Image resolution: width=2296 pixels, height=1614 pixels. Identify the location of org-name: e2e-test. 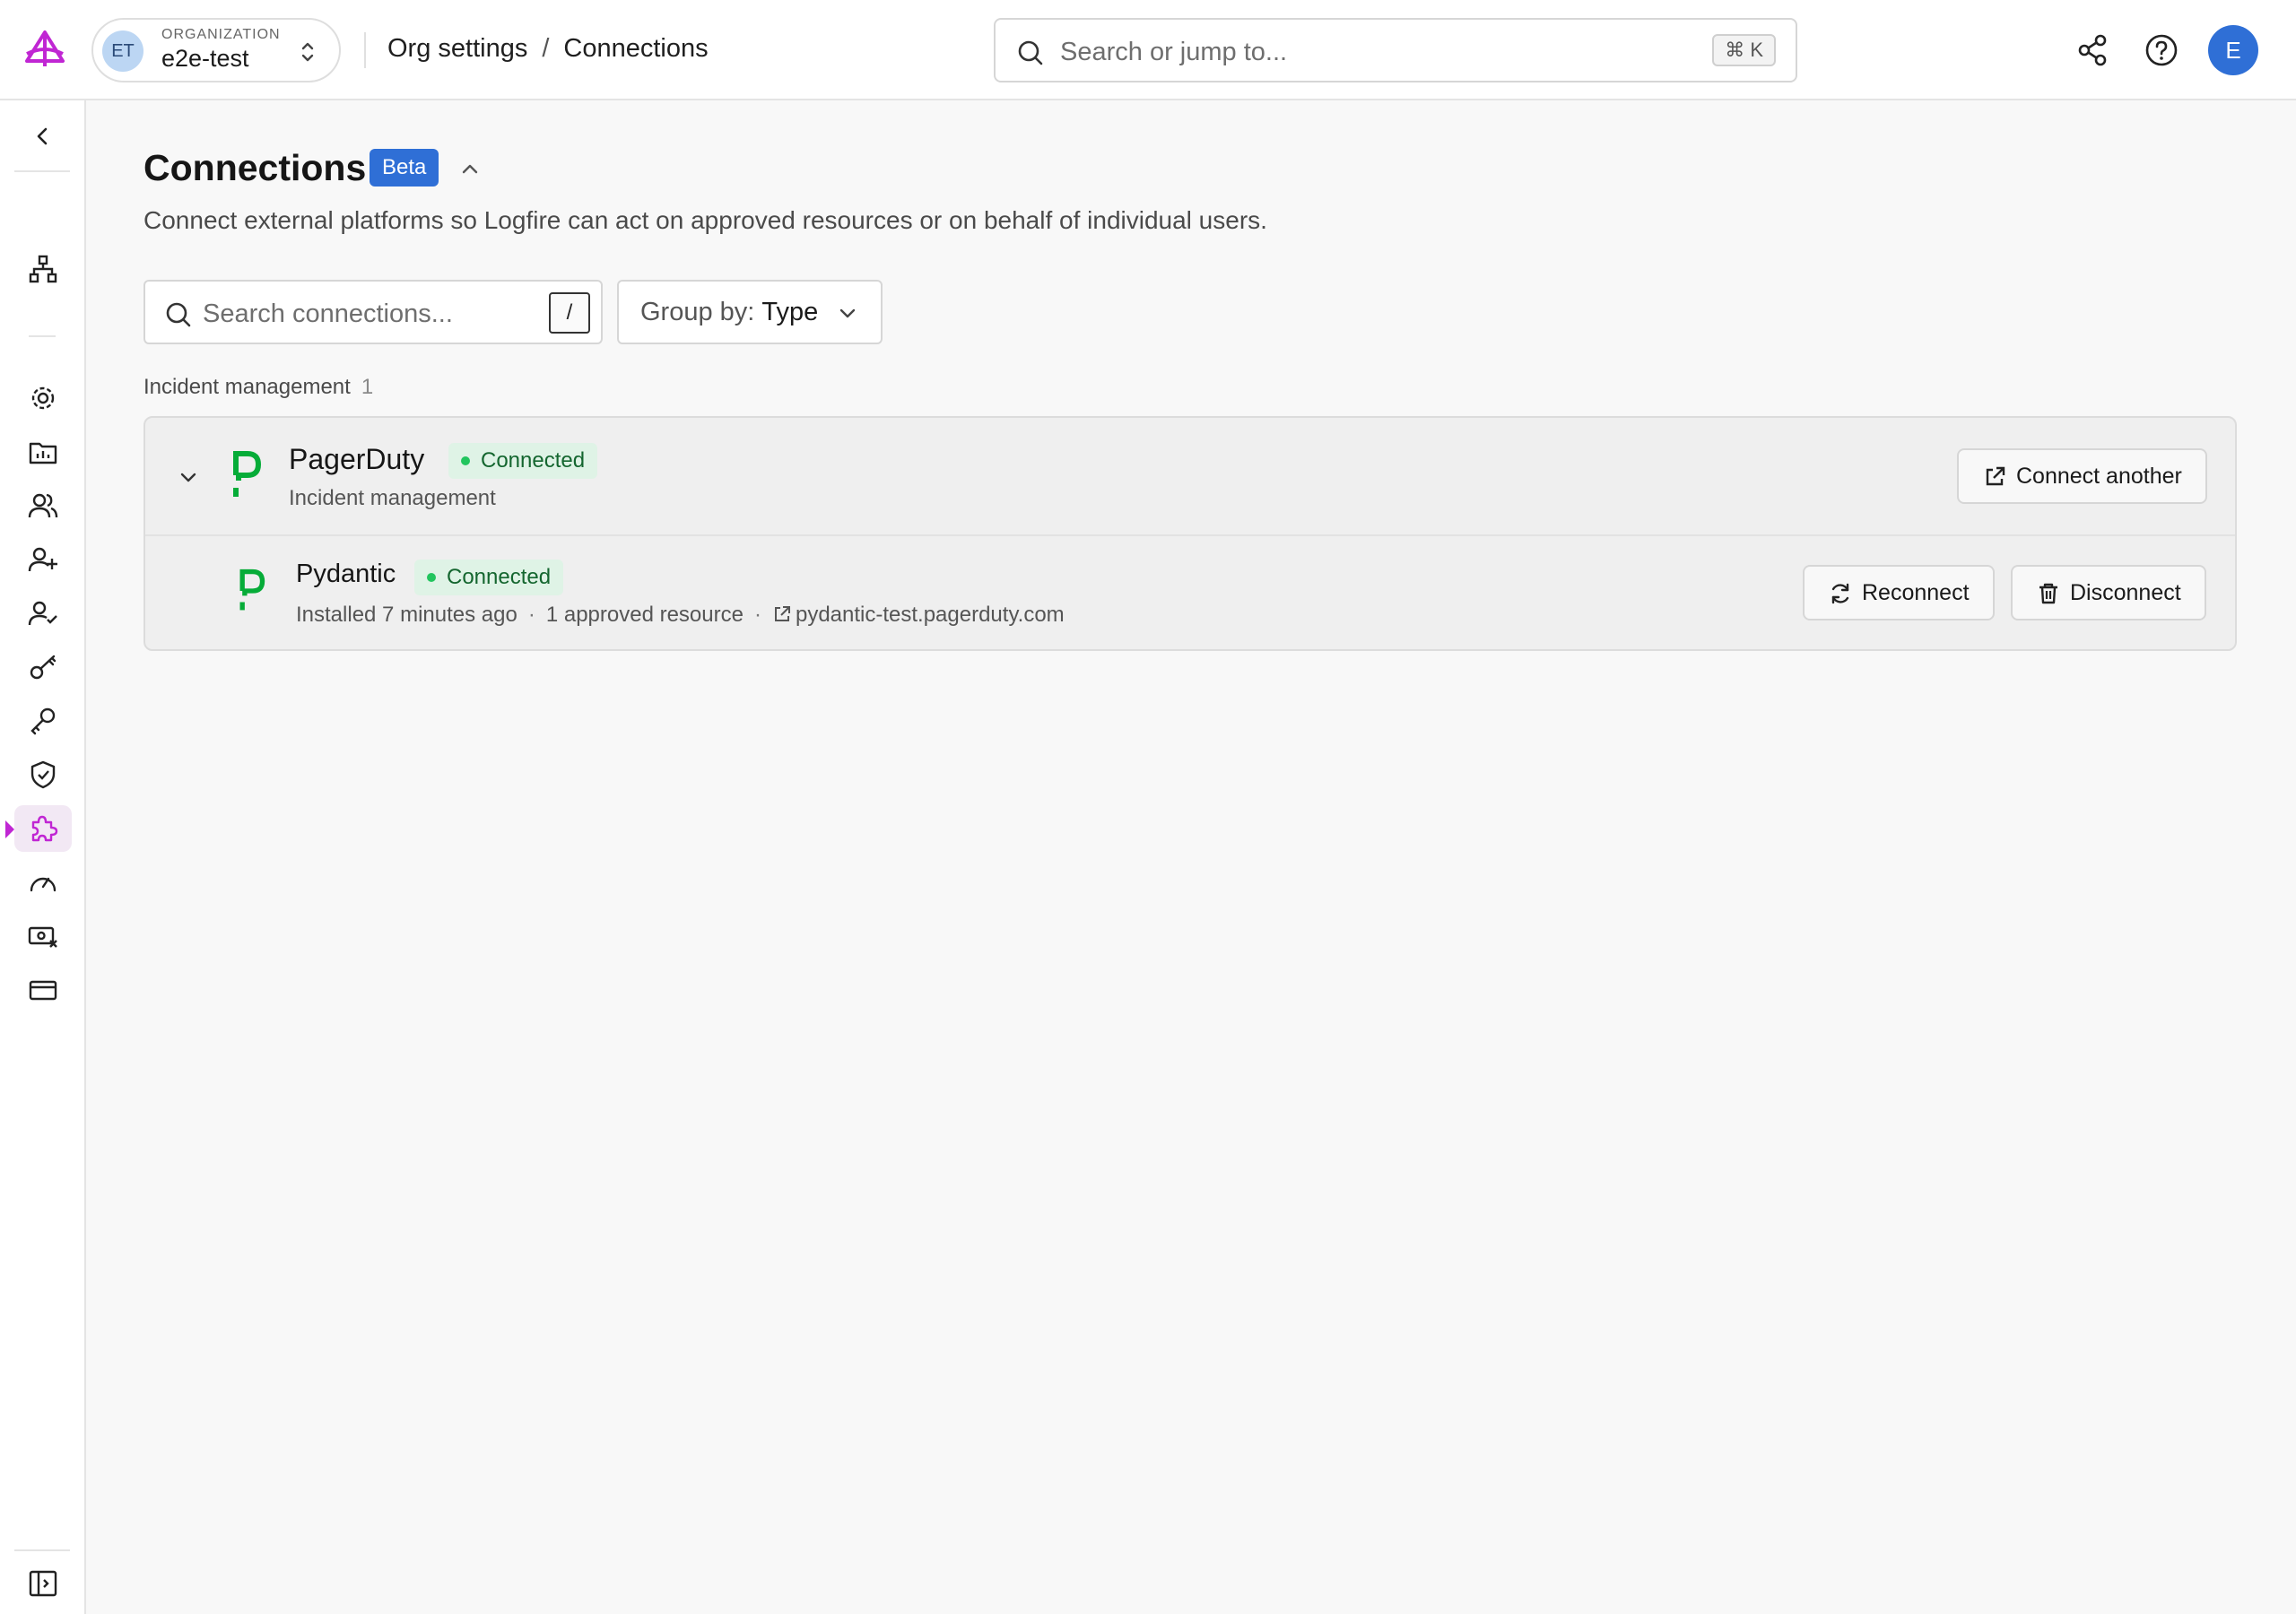
(205, 58).